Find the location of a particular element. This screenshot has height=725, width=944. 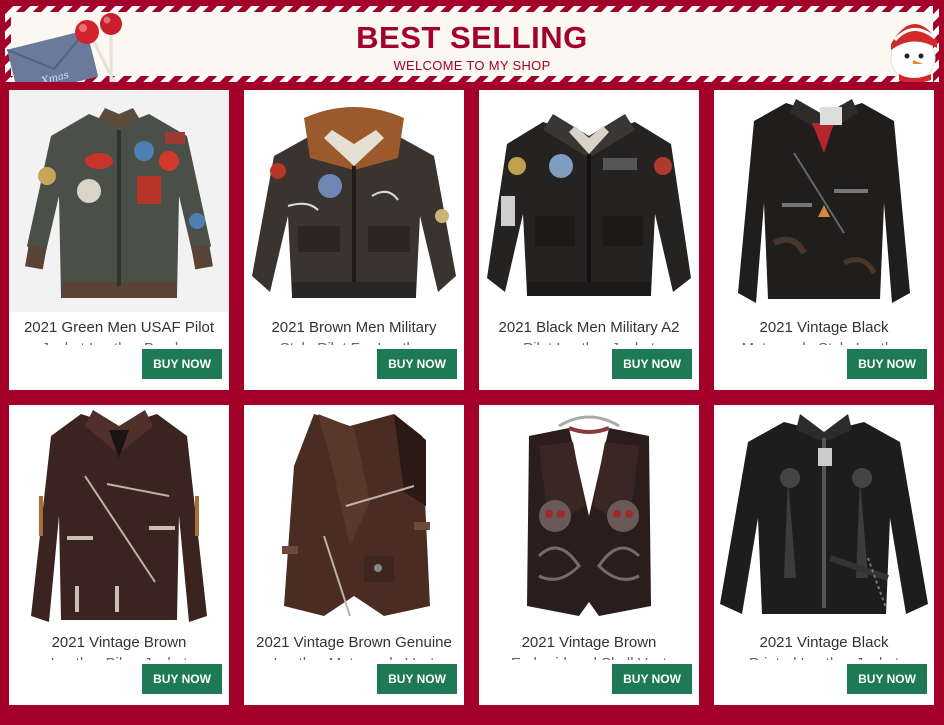

product-title: 2021 Black Men Military A2 is located at coordinates (589, 328).